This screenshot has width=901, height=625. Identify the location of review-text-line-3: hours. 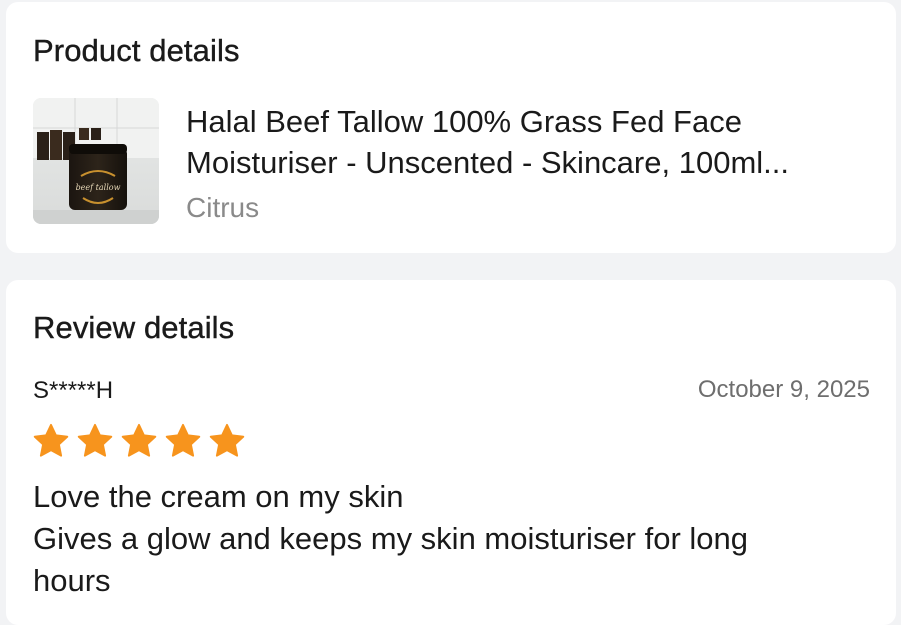
(72, 580).